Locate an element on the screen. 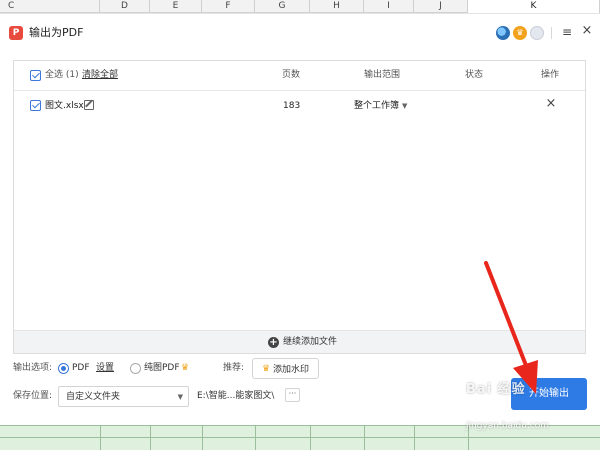  browse-folder-button: ··· is located at coordinates (292, 395).